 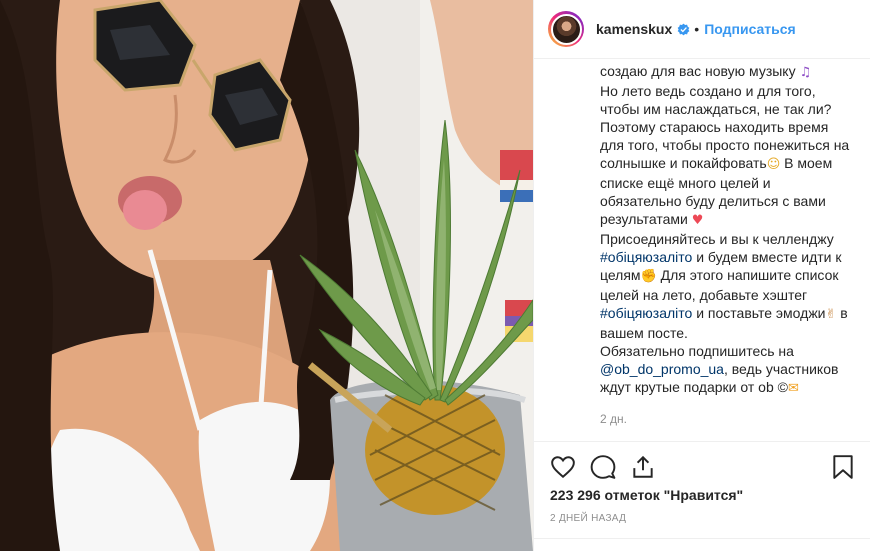 I want to click on avatar, so click(x=566, y=29).